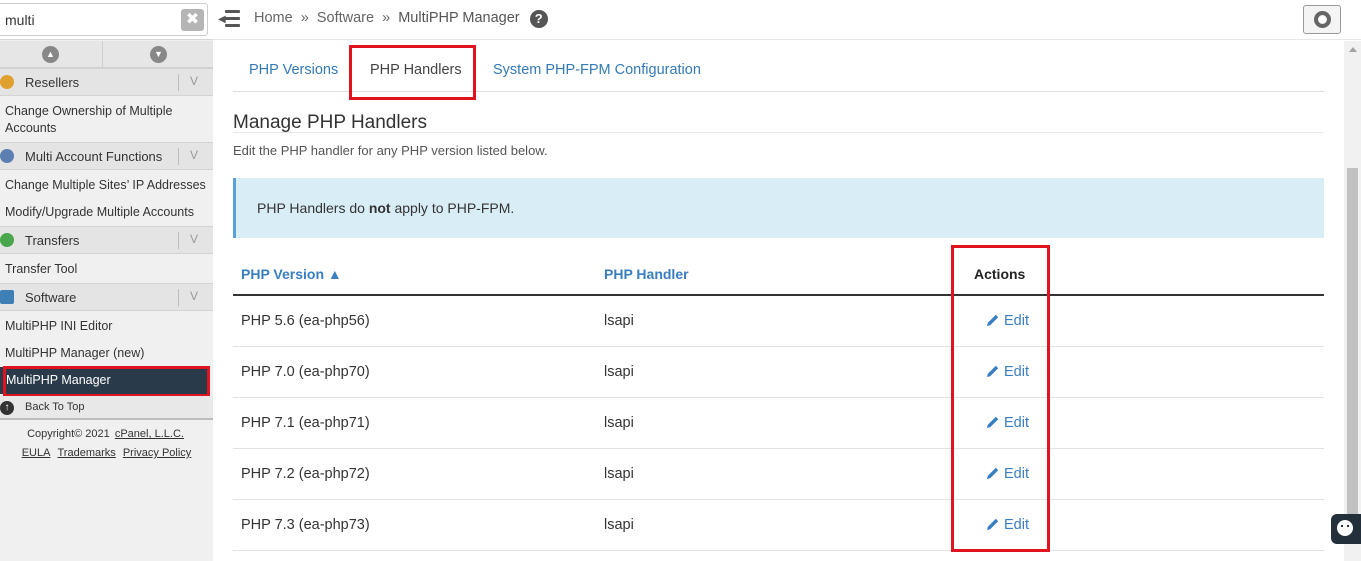  I want to click on chevron-up-icon: ▲, so click(50, 54).